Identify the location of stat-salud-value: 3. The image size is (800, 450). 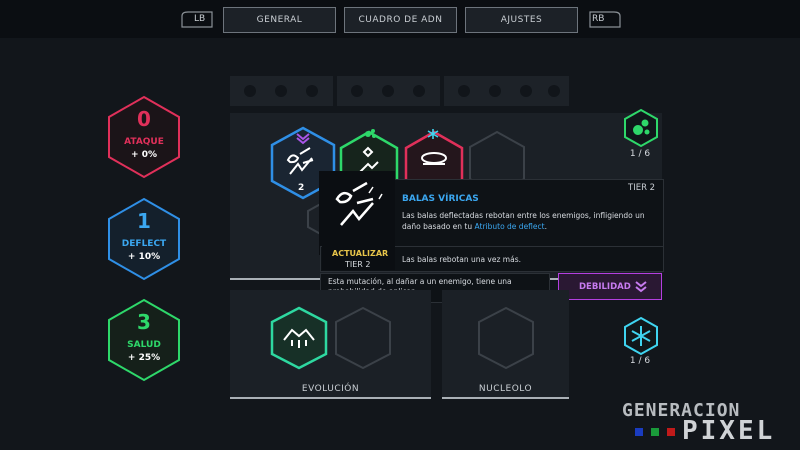
(144, 322).